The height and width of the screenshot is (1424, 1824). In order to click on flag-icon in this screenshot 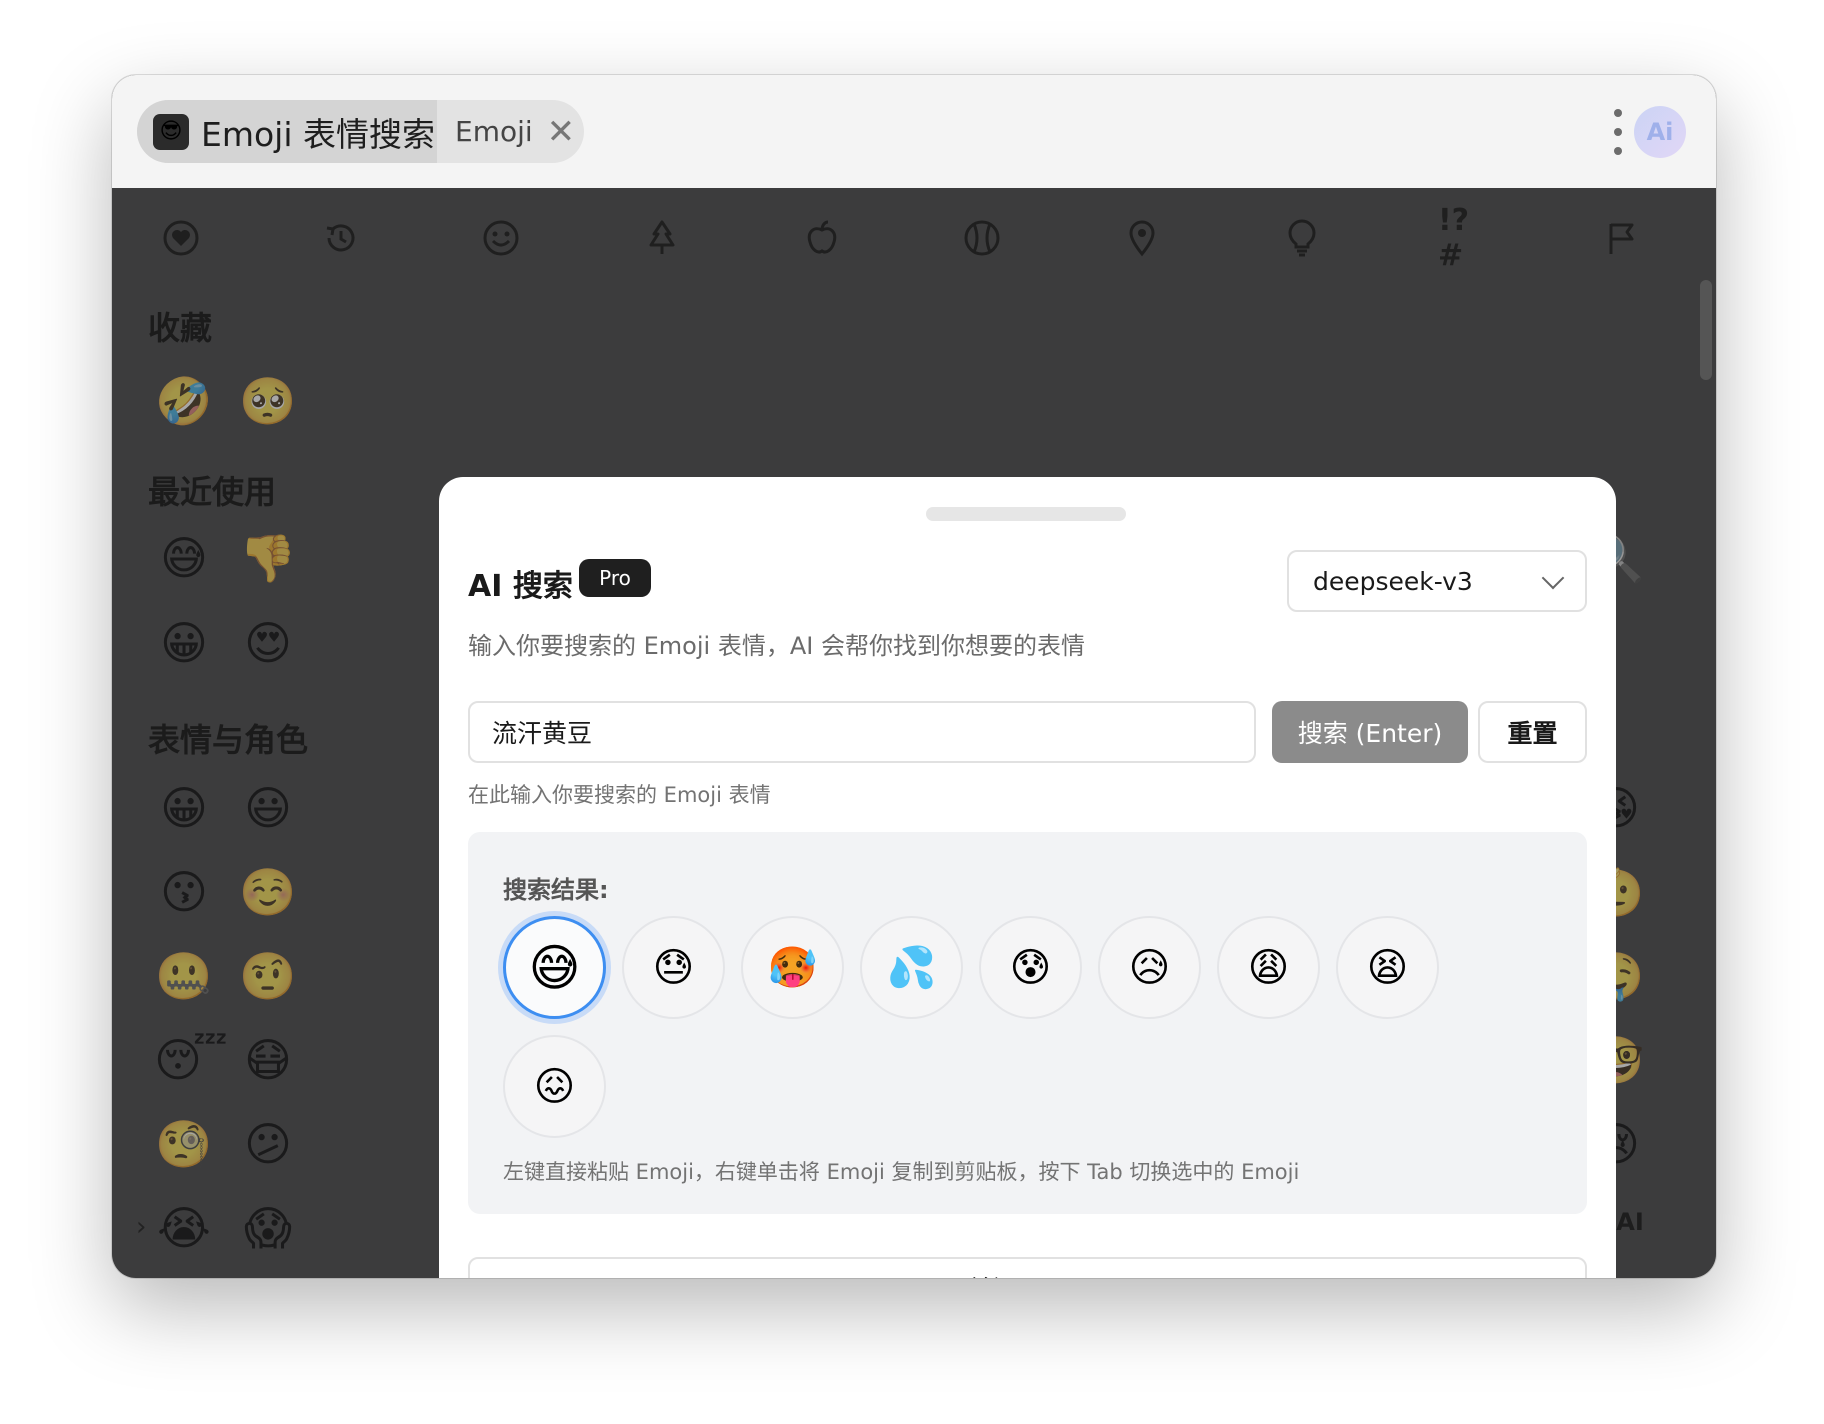, I will do `click(1622, 238)`.